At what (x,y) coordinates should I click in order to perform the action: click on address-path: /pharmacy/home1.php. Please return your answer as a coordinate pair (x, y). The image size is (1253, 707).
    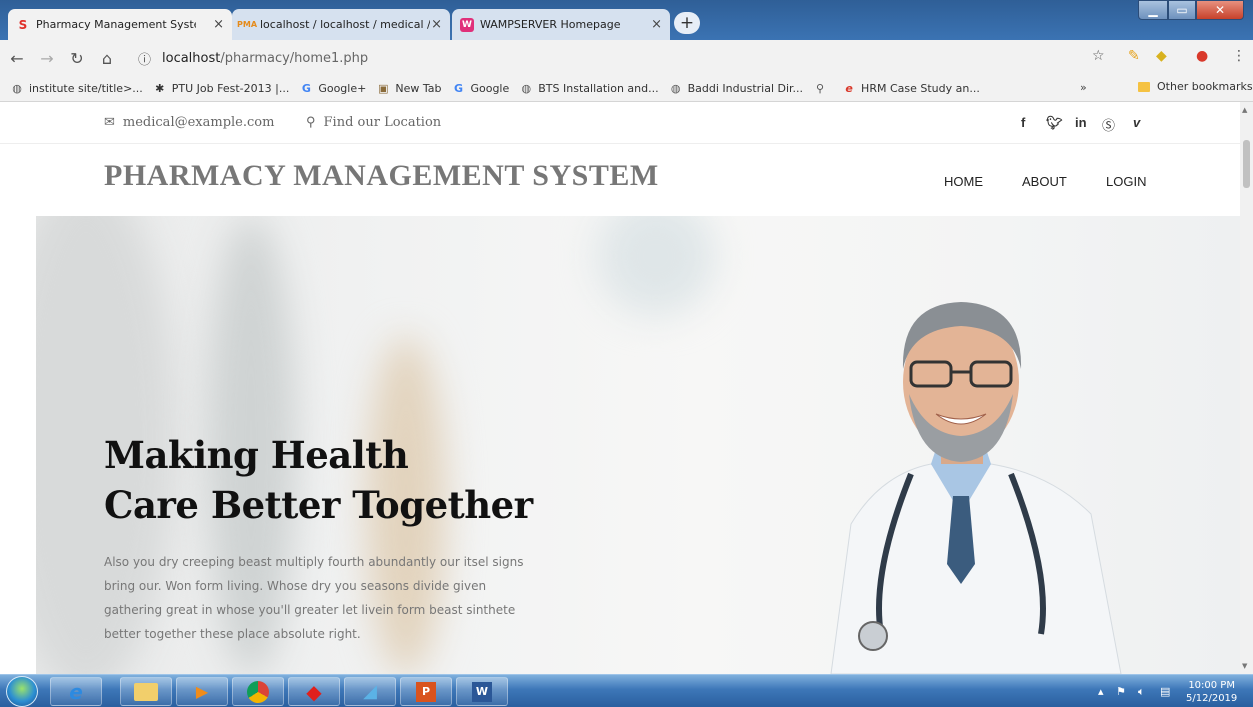
    Looking at the image, I should click on (294, 58).